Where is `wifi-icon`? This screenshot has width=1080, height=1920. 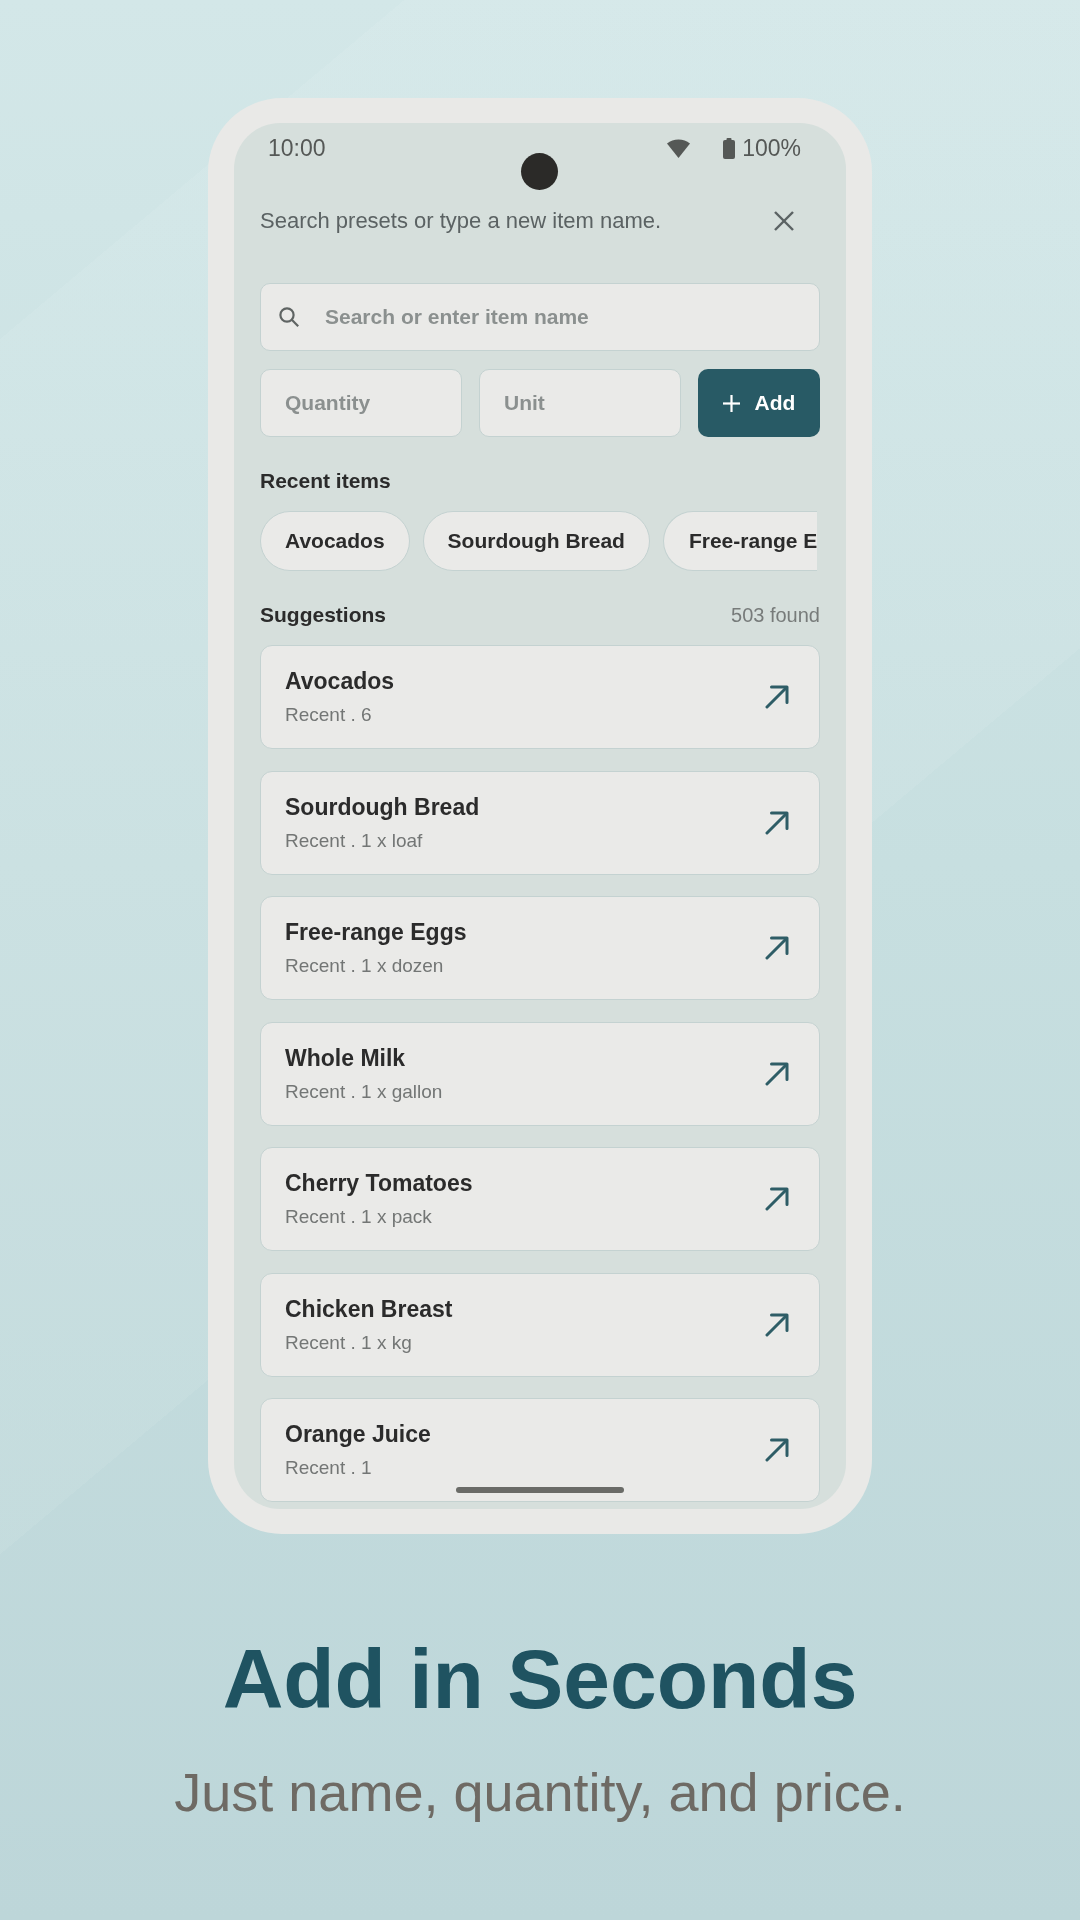
wifi-icon is located at coordinates (679, 148).